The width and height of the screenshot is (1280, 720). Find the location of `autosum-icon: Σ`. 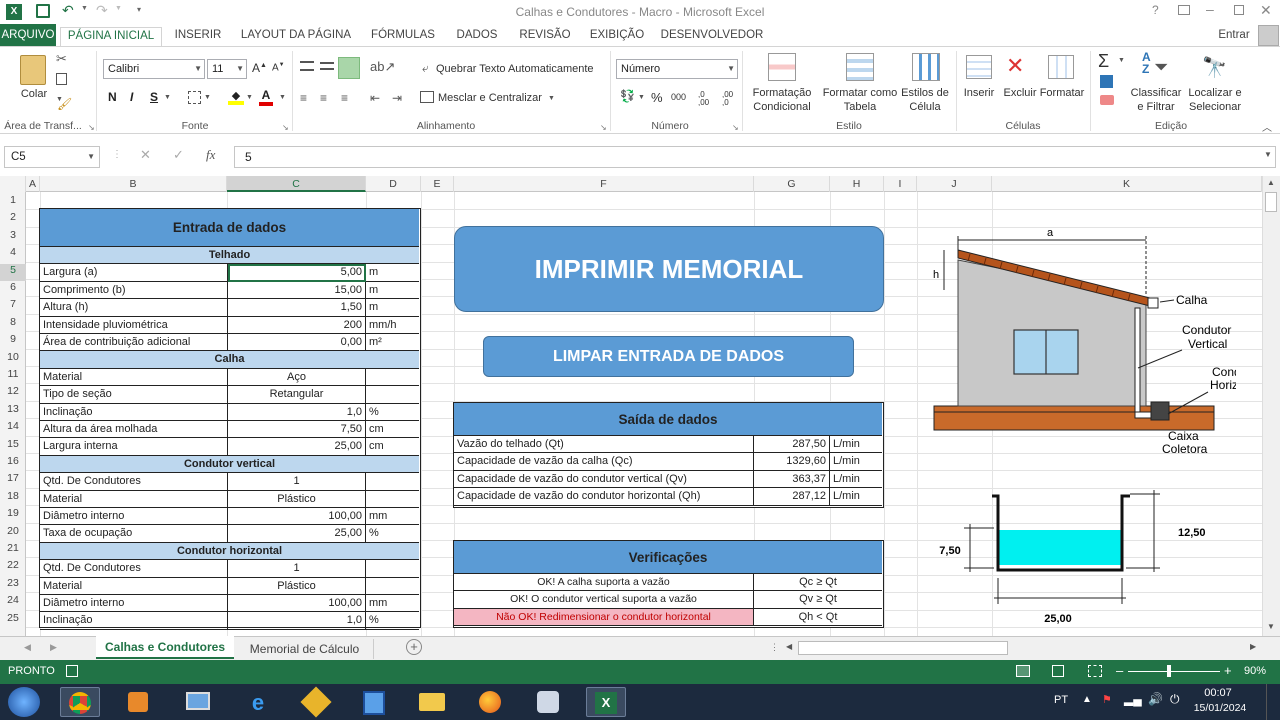

autosum-icon: Σ is located at coordinates (1103, 61).